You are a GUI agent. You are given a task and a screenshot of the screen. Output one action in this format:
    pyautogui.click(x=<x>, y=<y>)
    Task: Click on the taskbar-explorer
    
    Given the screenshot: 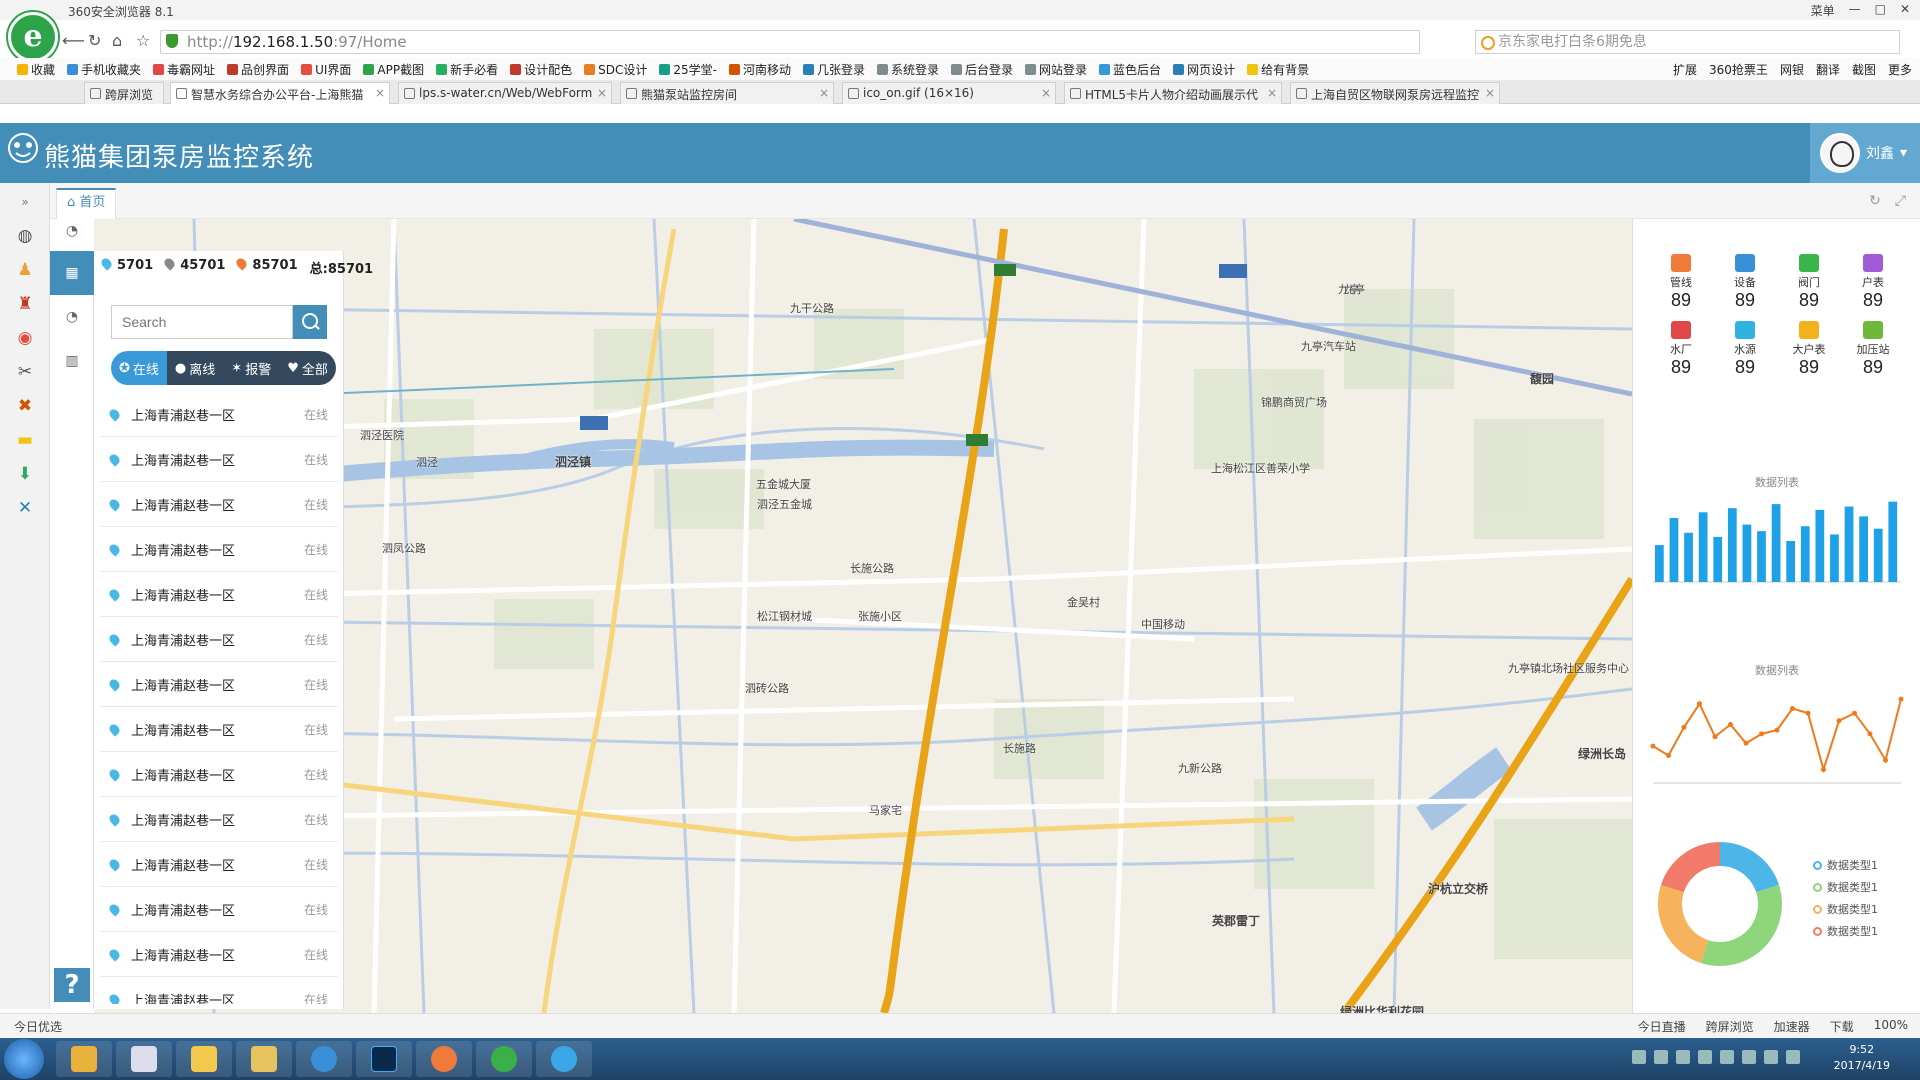 What is the action you would take?
    pyautogui.click(x=264, y=1059)
    